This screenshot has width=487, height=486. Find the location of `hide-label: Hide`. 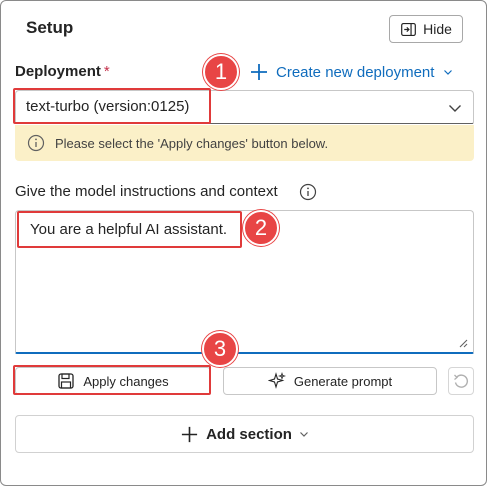

hide-label: Hide is located at coordinates (437, 29).